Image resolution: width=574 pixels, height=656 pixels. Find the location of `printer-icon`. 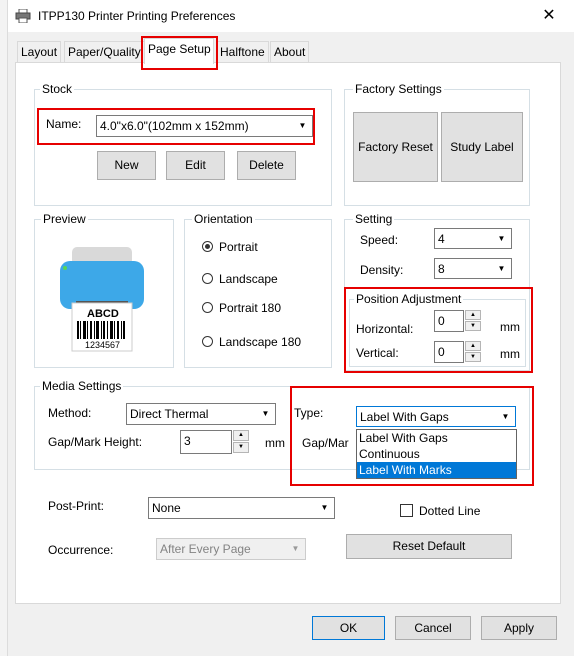

printer-icon is located at coordinates (23, 16).